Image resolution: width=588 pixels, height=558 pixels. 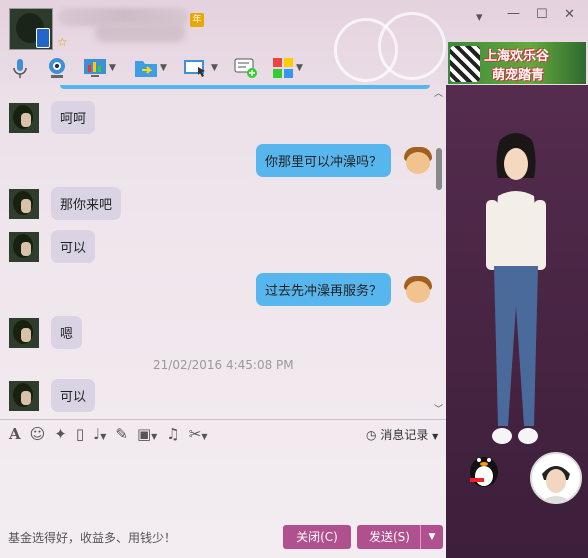 What do you see at coordinates (223, 539) in the screenshot?
I see `footer: 基金选得好，收益多、用钱少！ 关闭(C) 发送(S) ▼` at bounding box center [223, 539].